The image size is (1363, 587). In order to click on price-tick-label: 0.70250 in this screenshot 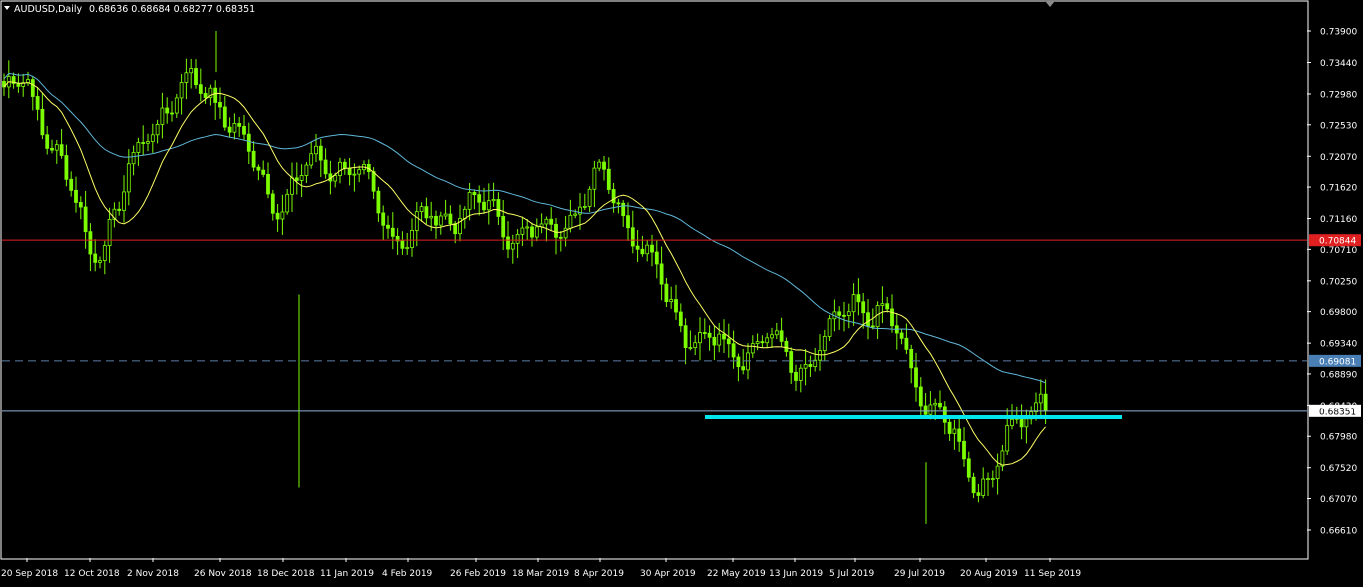, I will do `click(1338, 282)`.